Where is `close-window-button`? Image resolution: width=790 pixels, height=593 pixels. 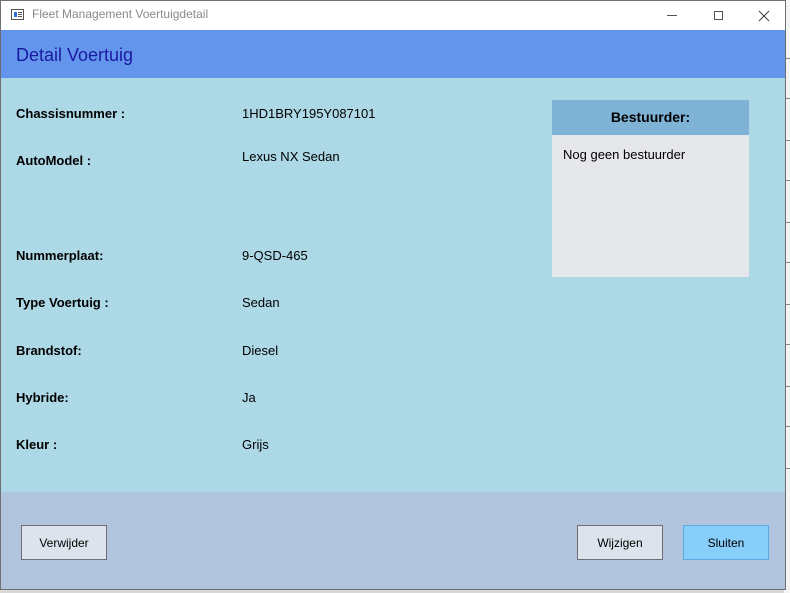 close-window-button is located at coordinates (763, 15).